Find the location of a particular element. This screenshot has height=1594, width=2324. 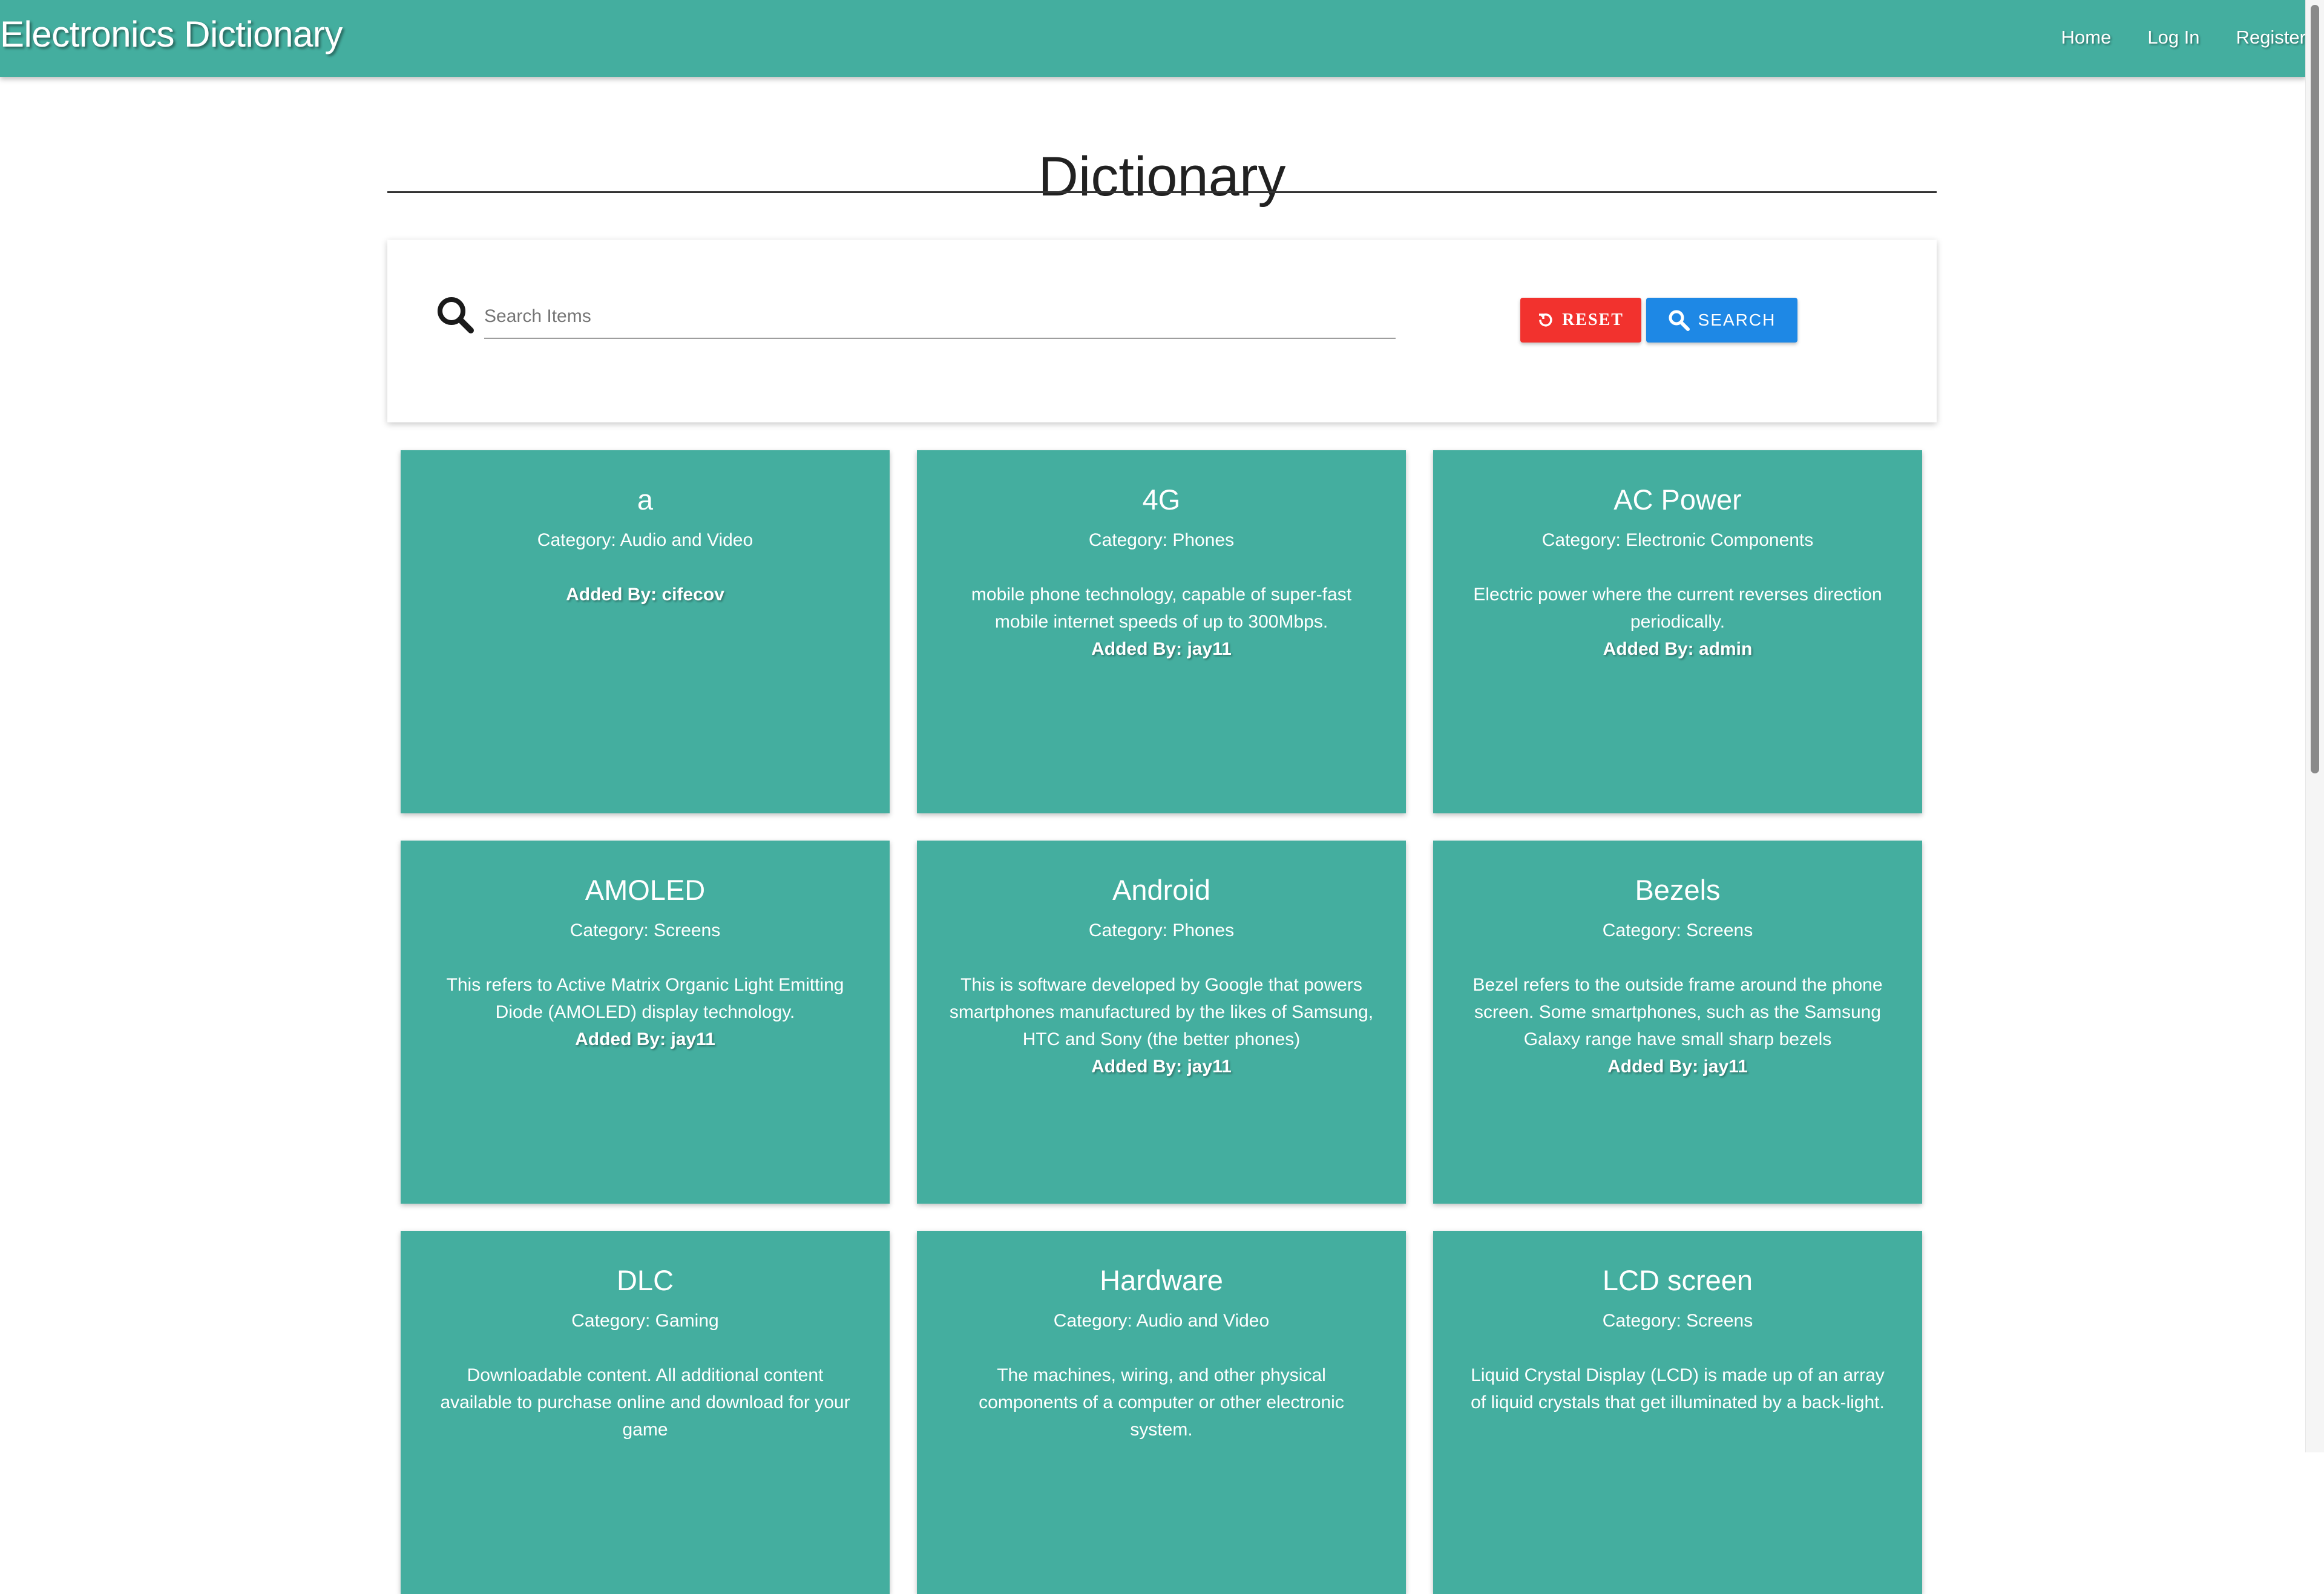

nav-links: Home Log In Register is located at coordinates (2165, 37).